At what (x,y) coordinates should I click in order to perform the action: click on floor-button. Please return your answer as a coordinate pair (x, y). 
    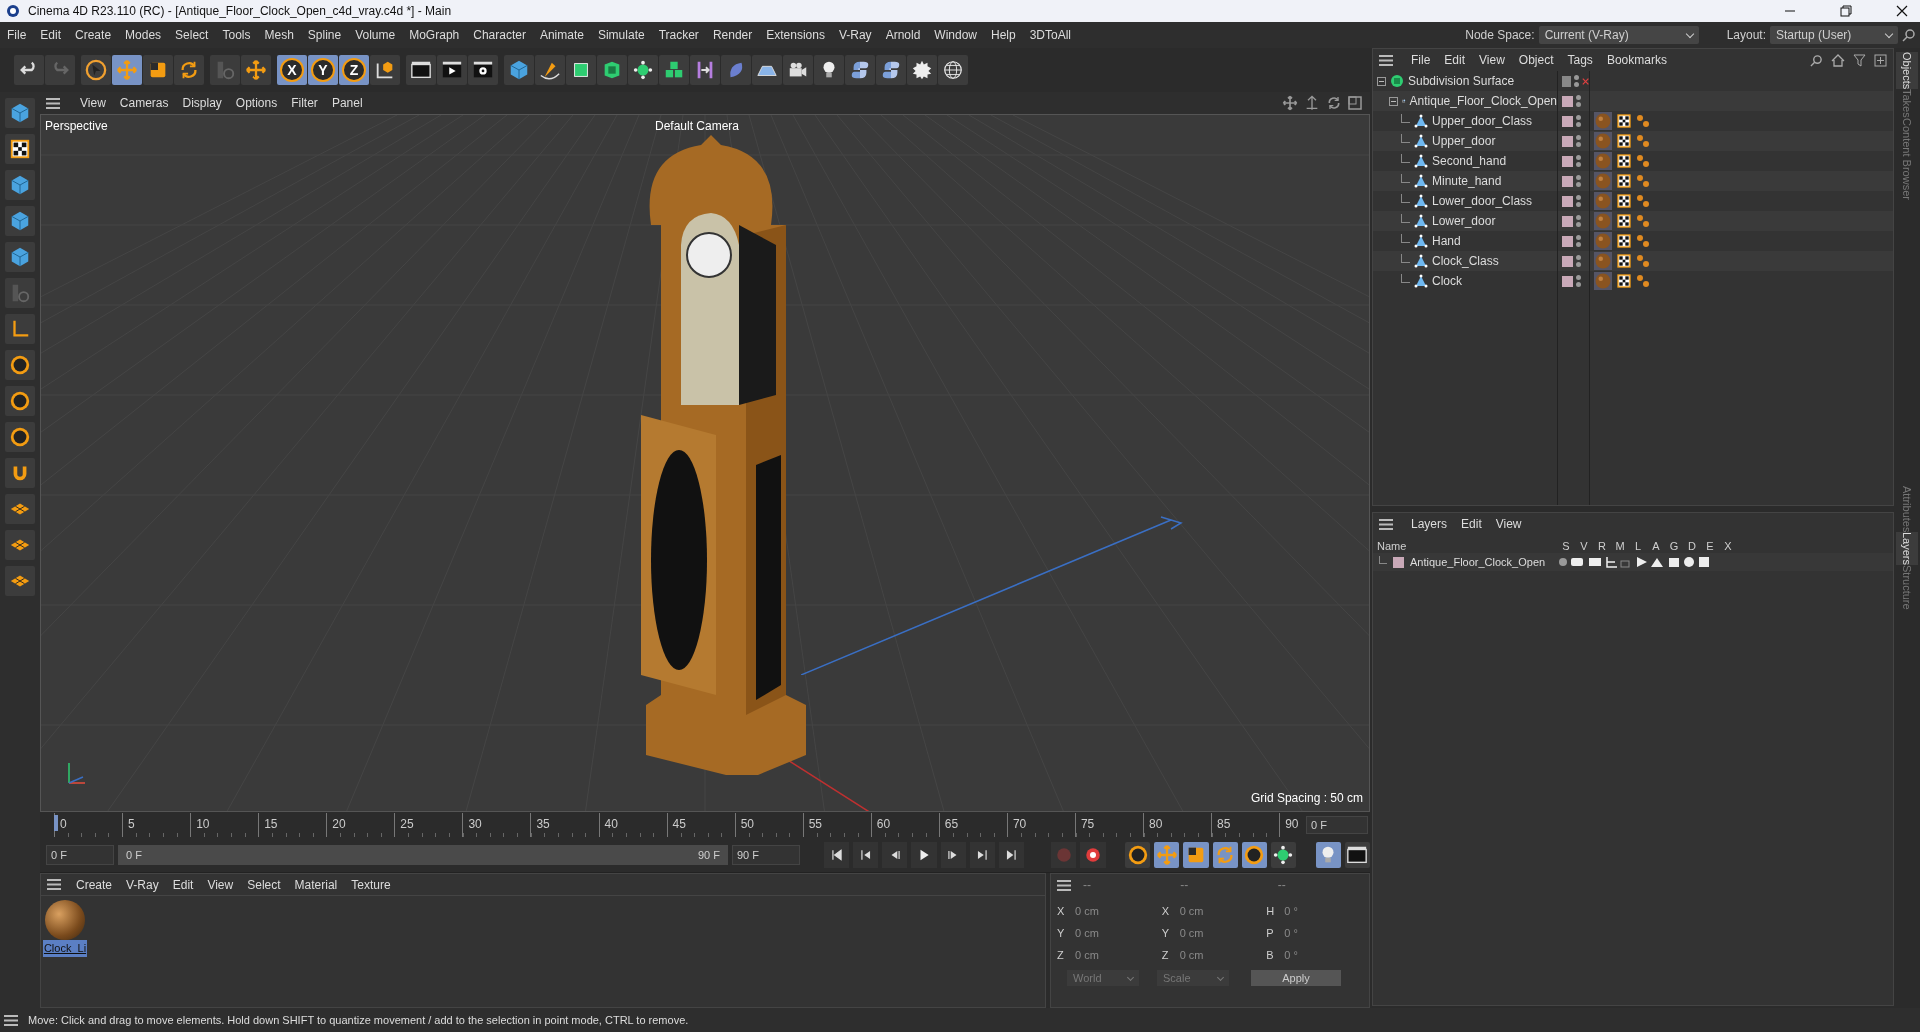
    Looking at the image, I should click on (767, 70).